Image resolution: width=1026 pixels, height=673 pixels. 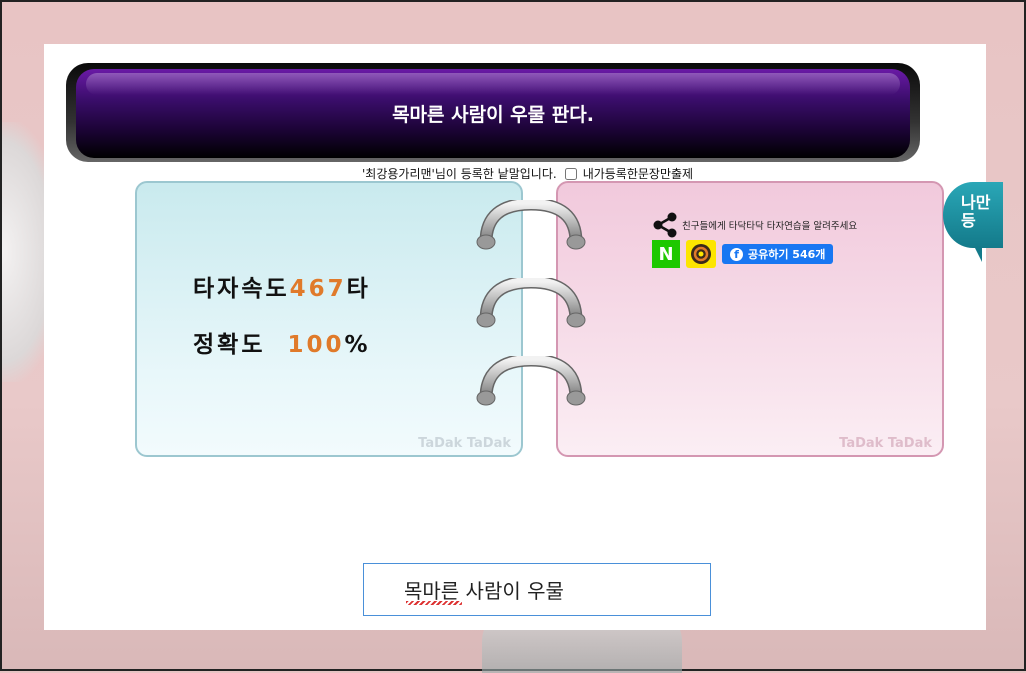 What do you see at coordinates (531, 303) in the screenshot?
I see `binder-ring-middle` at bounding box center [531, 303].